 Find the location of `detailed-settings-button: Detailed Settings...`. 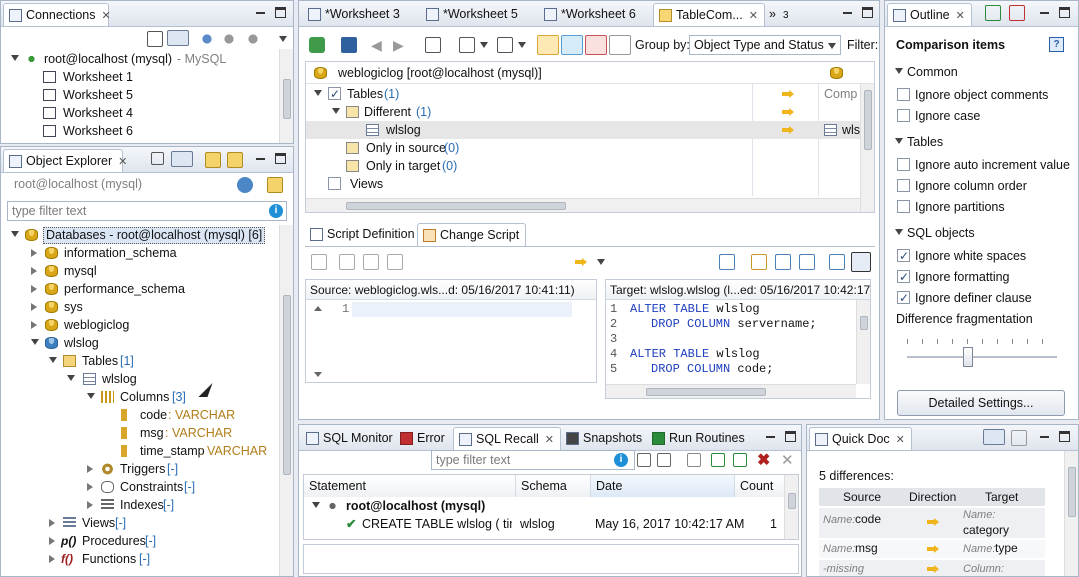

detailed-settings-button: Detailed Settings... is located at coordinates (981, 403).